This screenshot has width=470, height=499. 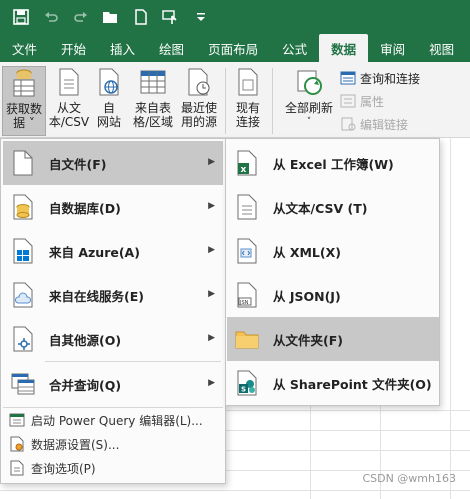 What do you see at coordinates (113, 163) in the screenshot?
I see `menu-item-from-file: 自文件(F) ▶` at bounding box center [113, 163].